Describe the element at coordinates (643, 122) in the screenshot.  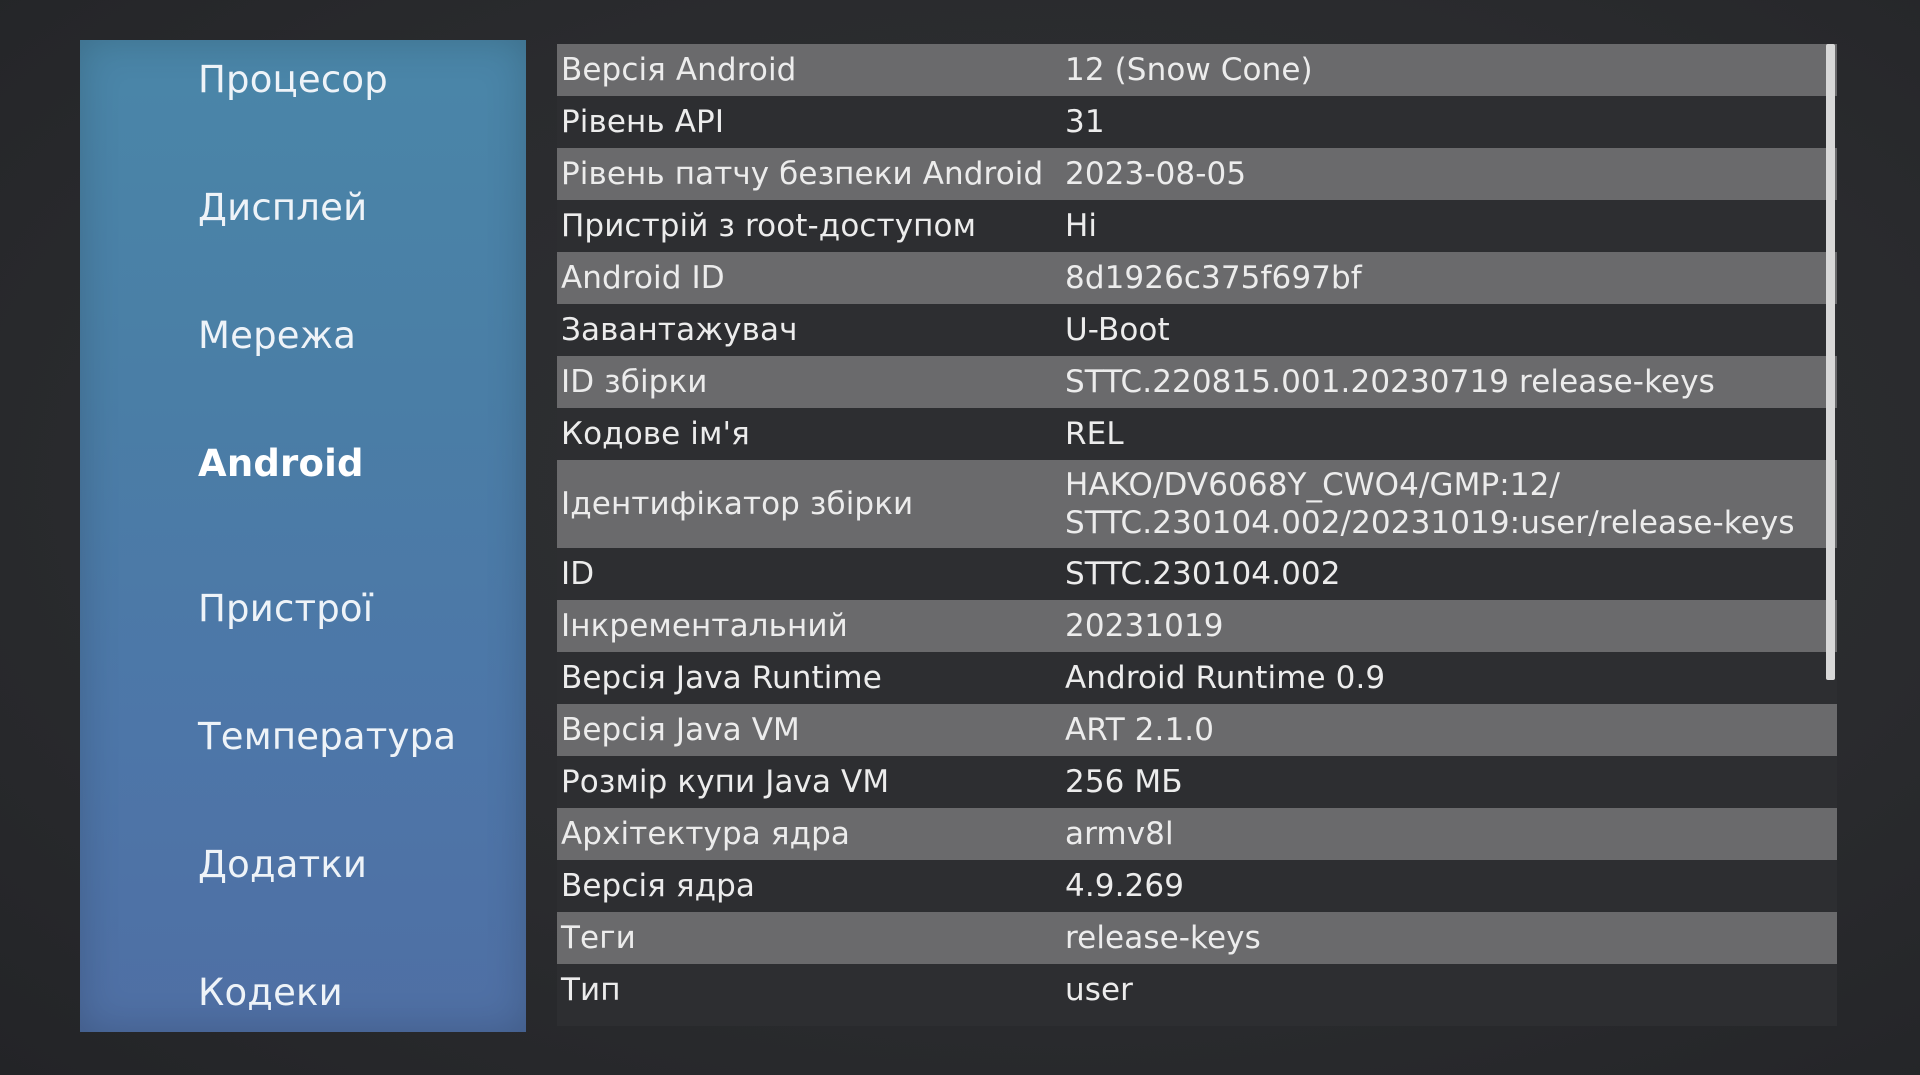
I see `row-label: Рівень API` at that location.